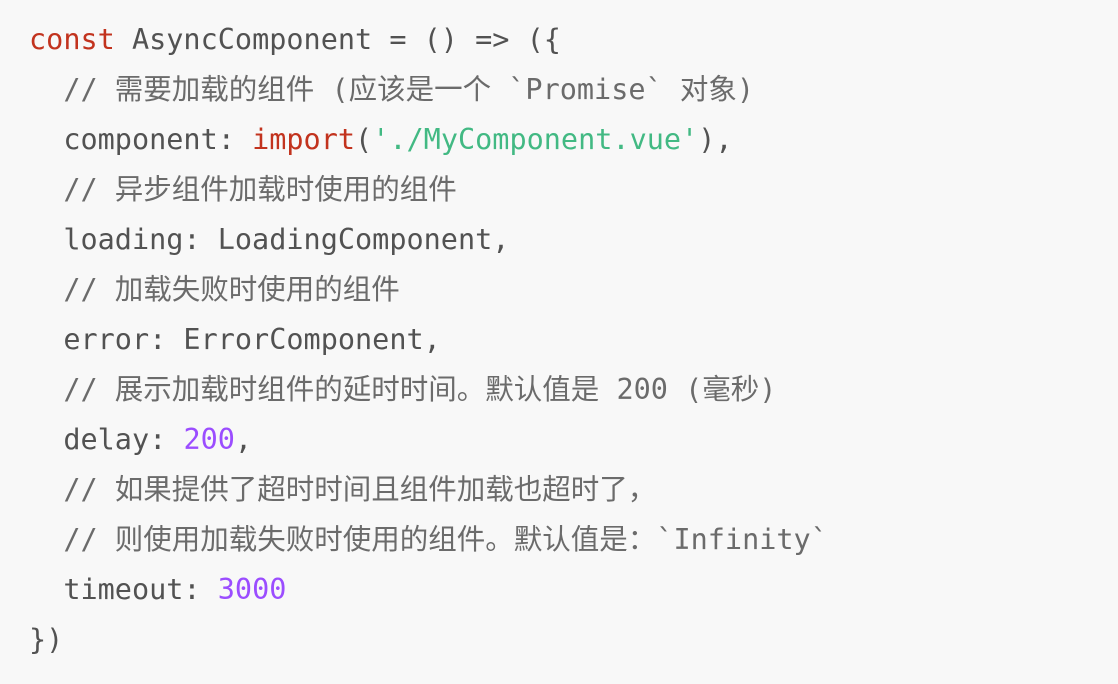  Describe the element at coordinates (535, 139) in the screenshot. I see `string-token: './MyComponent.vue'` at that location.